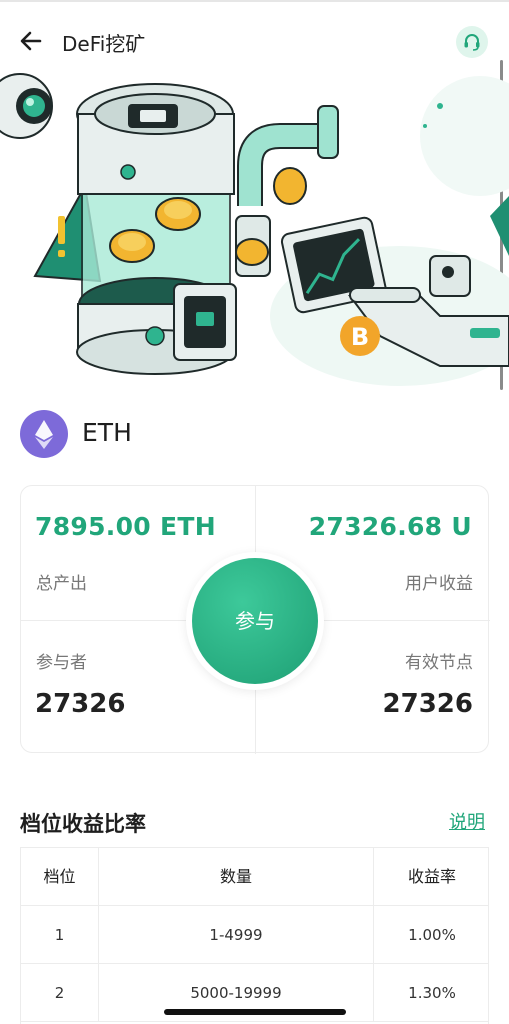 The image size is (509, 1024). Describe the element at coordinates (44, 434) in the screenshot. I see `ethereum-icon` at that location.